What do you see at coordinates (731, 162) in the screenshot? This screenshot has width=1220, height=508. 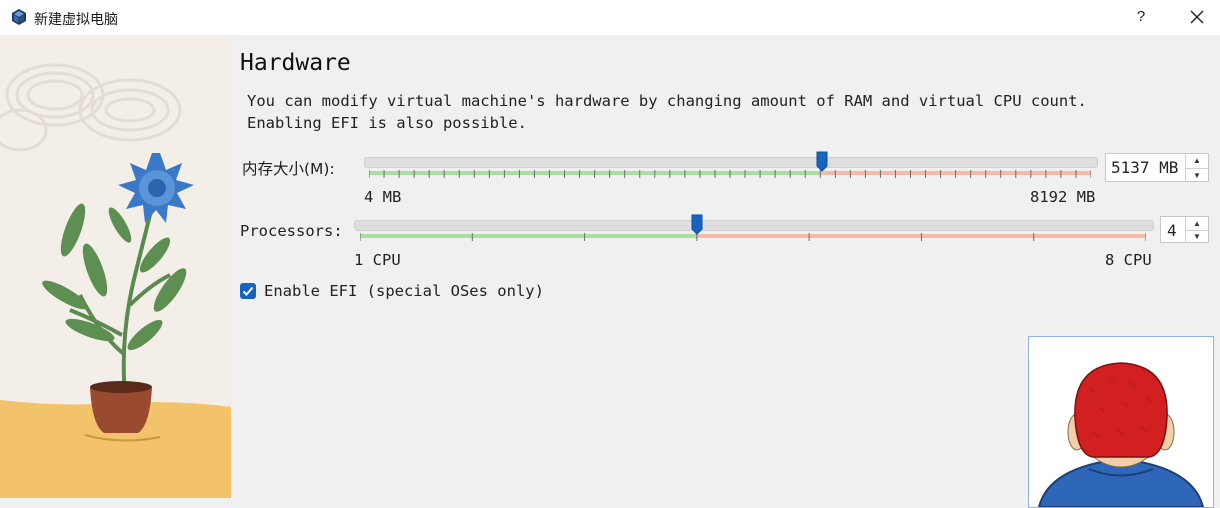 I see `memory-slider-track` at bounding box center [731, 162].